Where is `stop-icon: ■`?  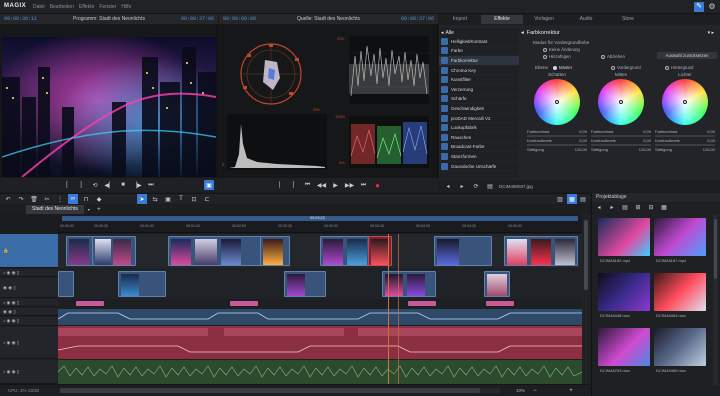 stop-icon: ■ is located at coordinates (123, 185).